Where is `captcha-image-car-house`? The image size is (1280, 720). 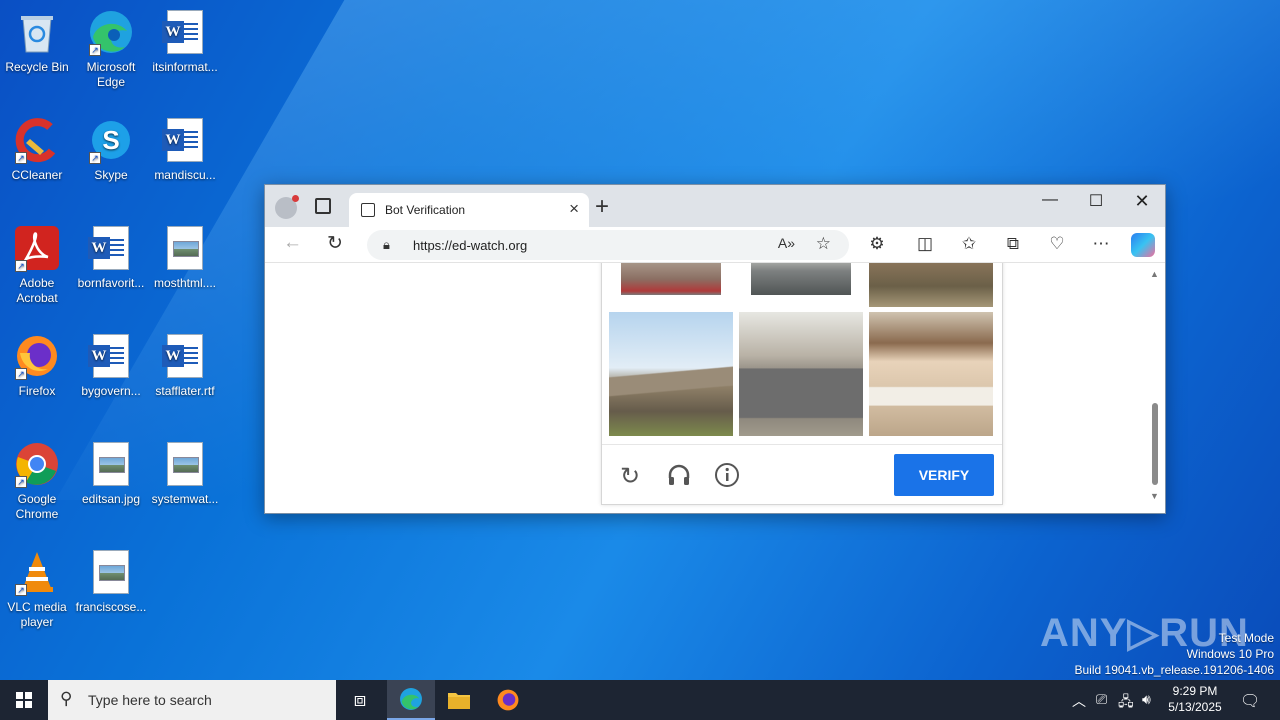
captcha-image-car-house is located at coordinates (801, 374).